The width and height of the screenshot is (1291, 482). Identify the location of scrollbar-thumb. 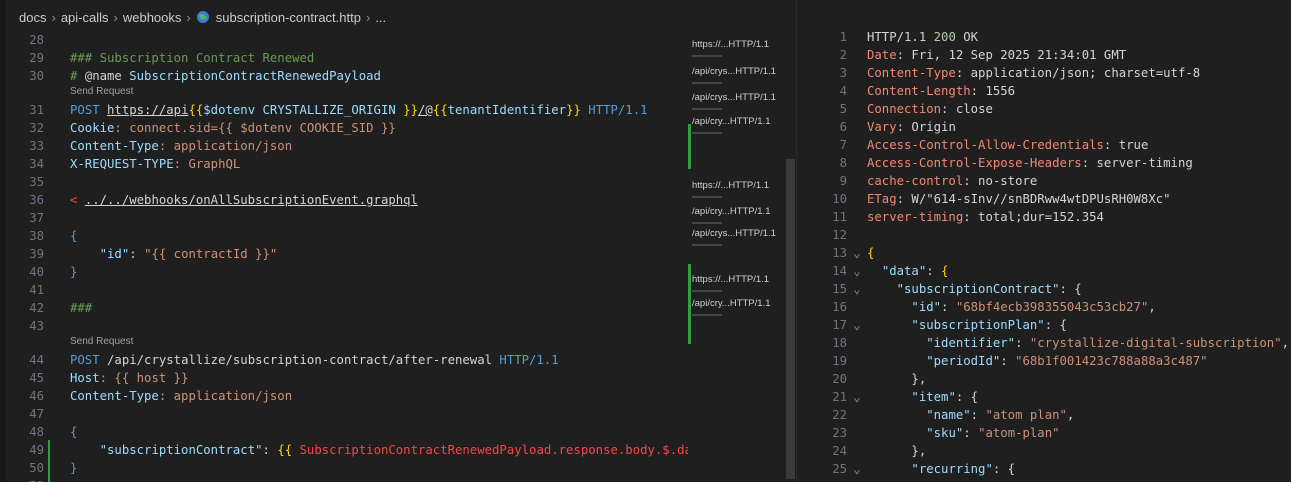
(790, 319).